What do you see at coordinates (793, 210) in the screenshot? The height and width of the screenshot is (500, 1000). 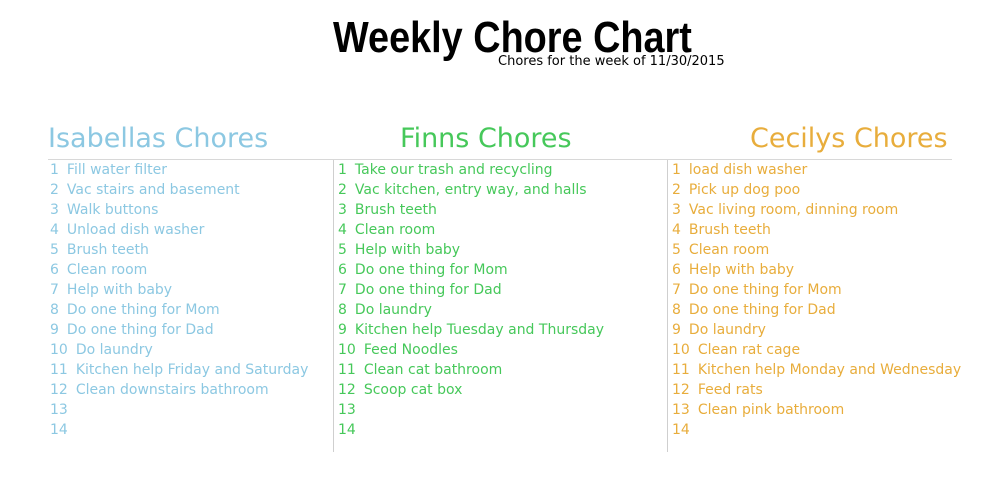 I see `chore-text: Vac living room, dinning room` at bounding box center [793, 210].